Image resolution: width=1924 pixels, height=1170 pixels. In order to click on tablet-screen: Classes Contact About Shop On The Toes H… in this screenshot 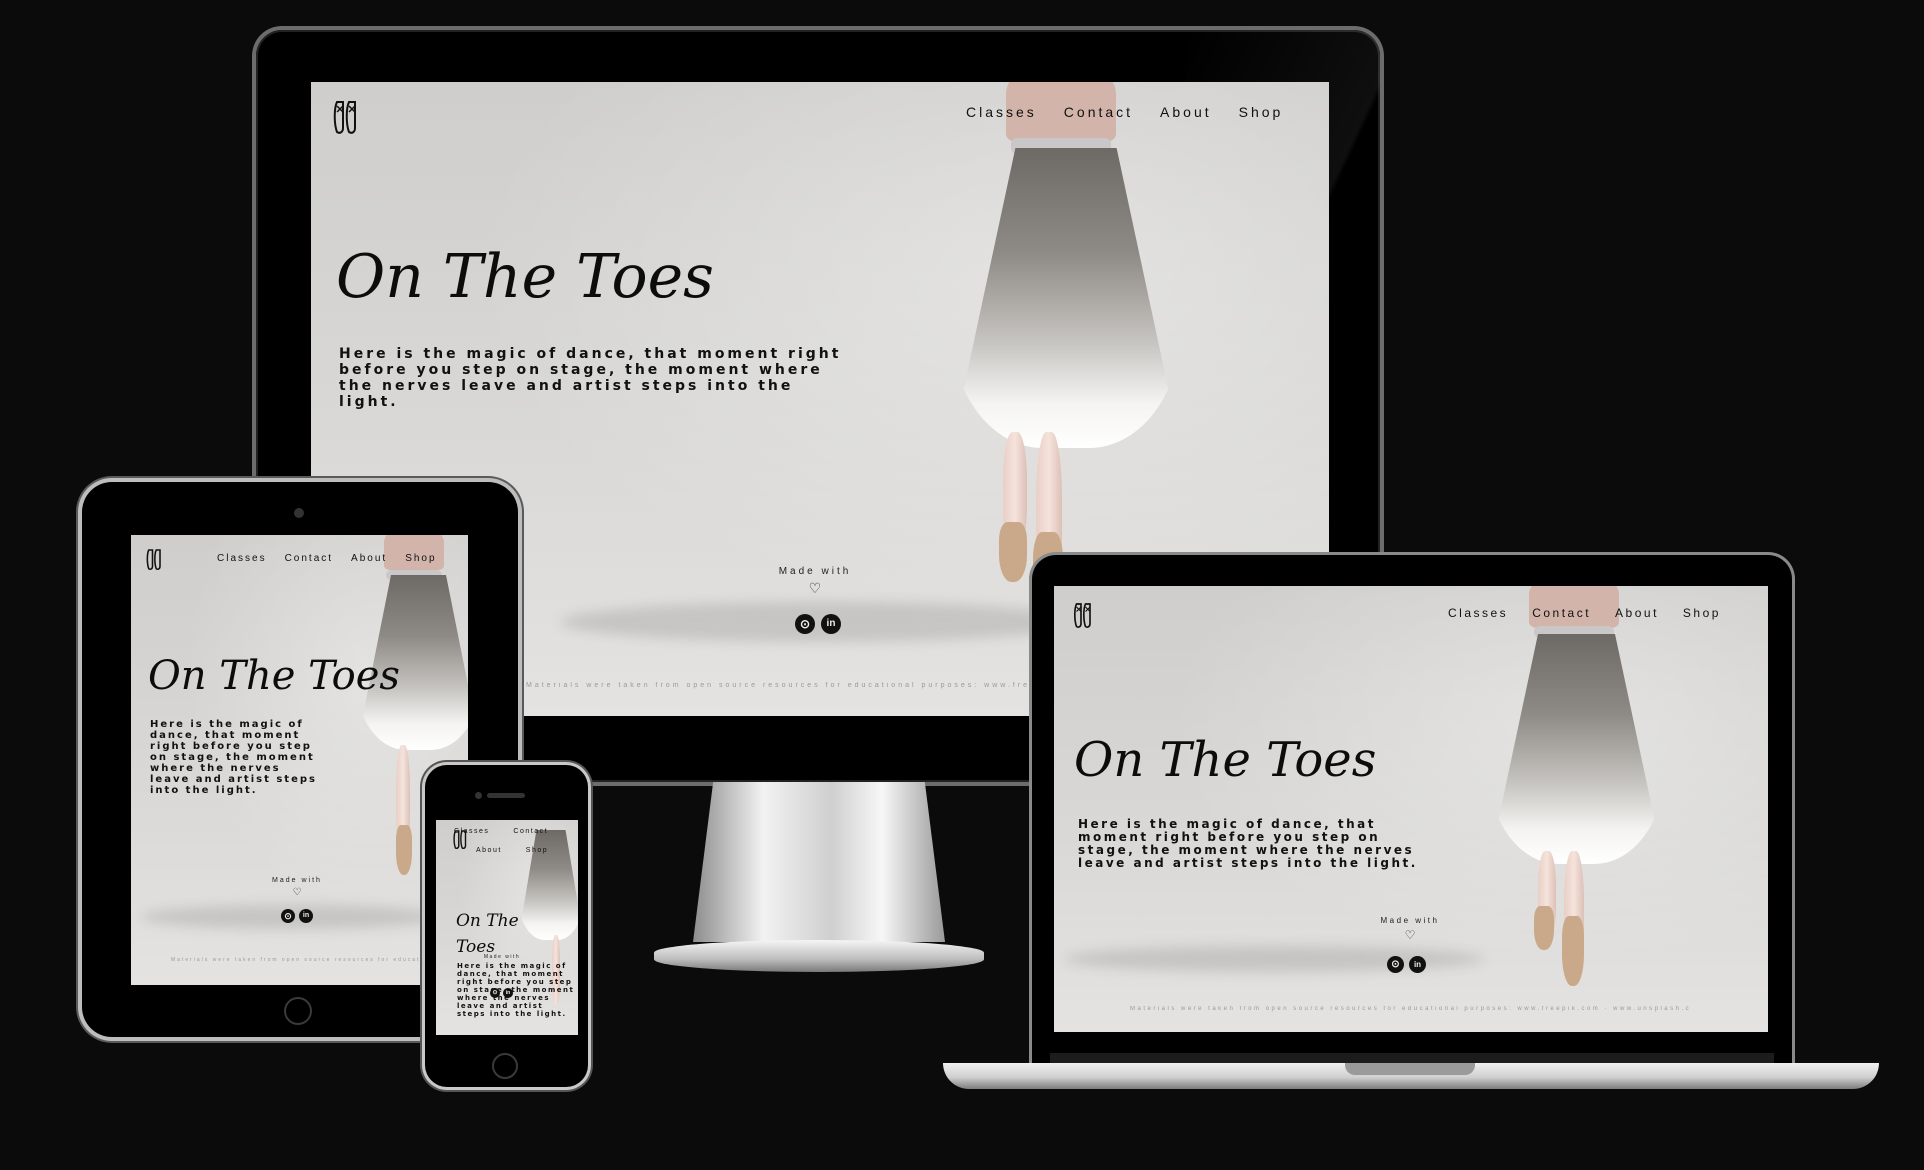, I will do `click(299, 760)`.